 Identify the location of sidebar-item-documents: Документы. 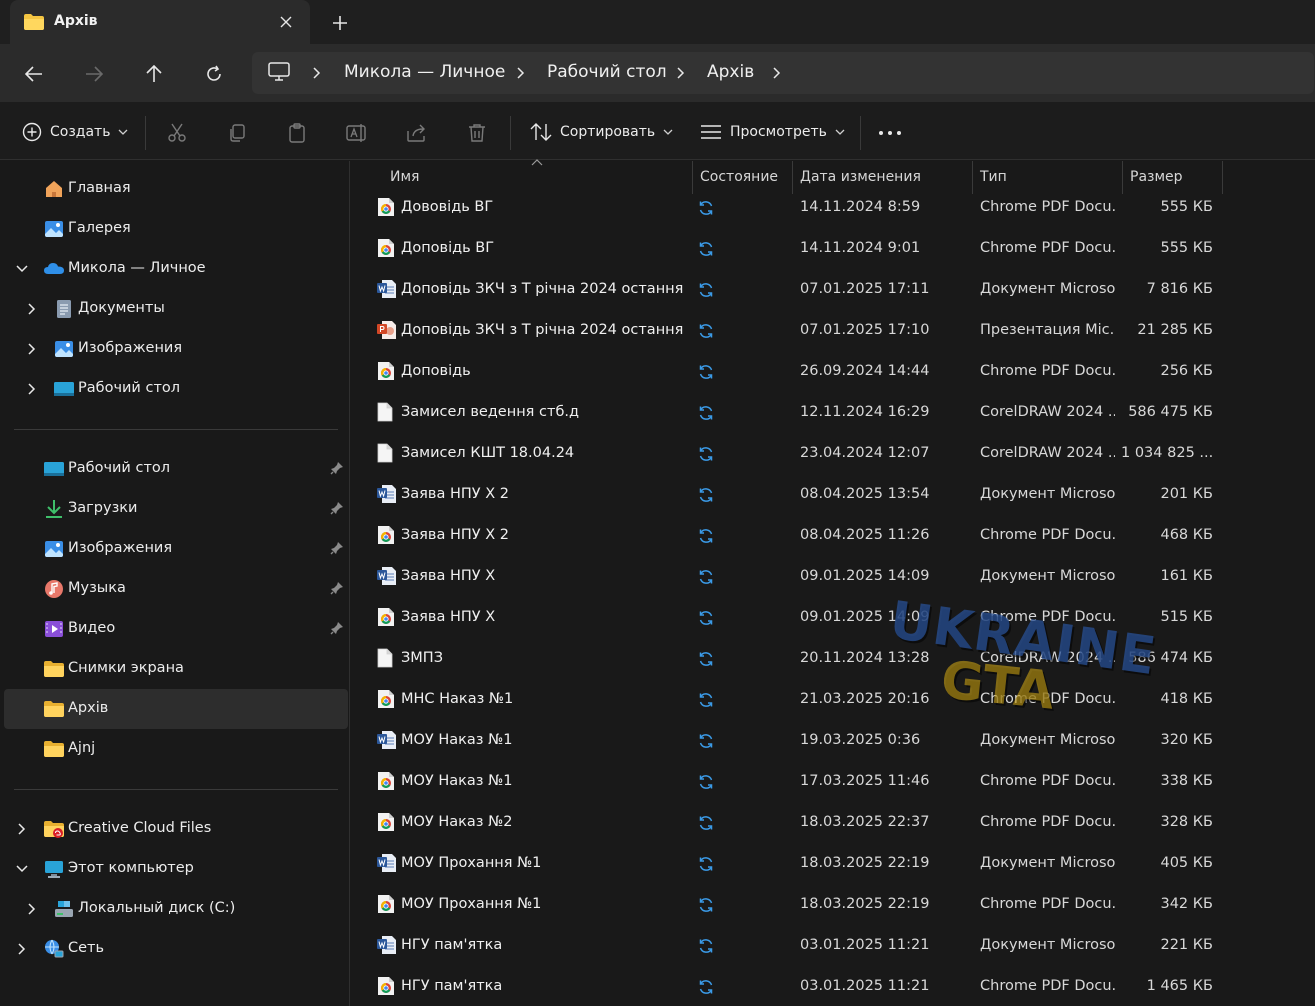
(176, 309).